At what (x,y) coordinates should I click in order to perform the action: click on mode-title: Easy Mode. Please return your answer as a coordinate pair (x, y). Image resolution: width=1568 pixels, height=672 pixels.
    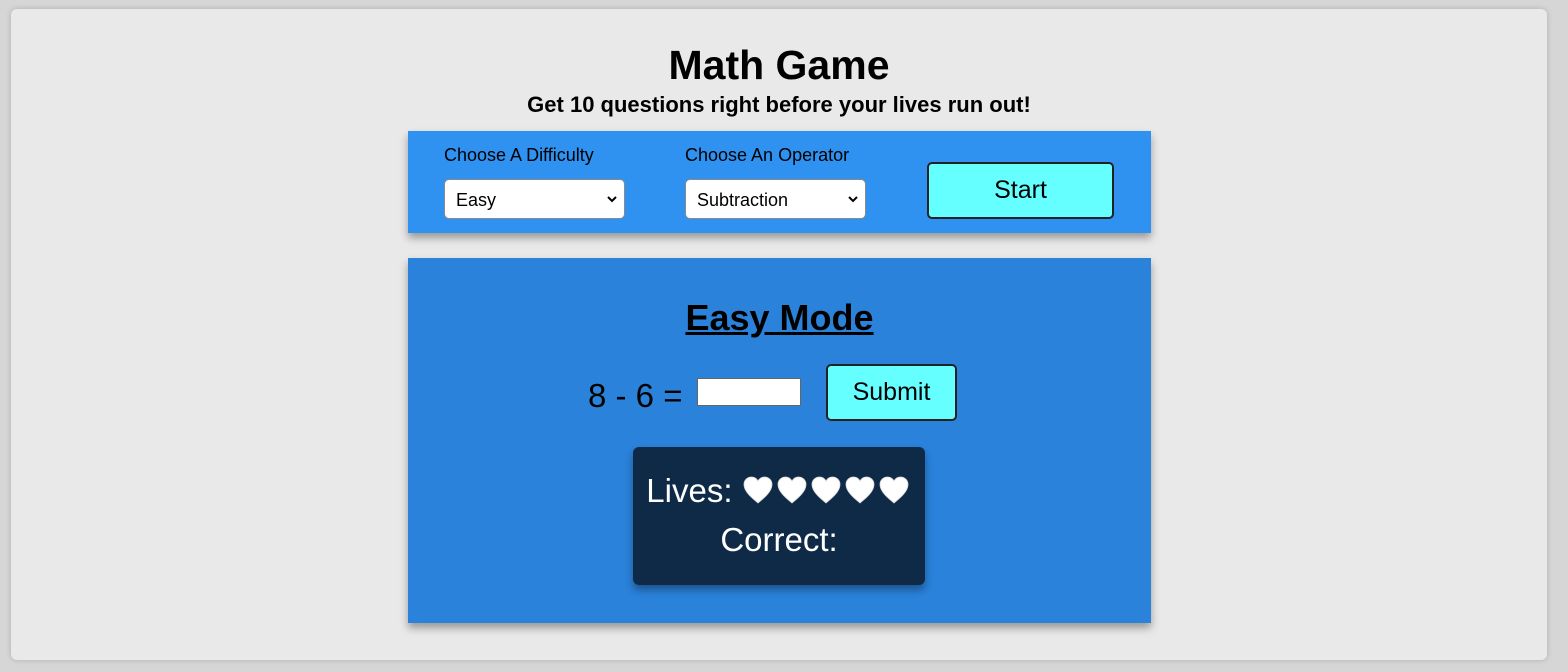
    Looking at the image, I should click on (779, 317).